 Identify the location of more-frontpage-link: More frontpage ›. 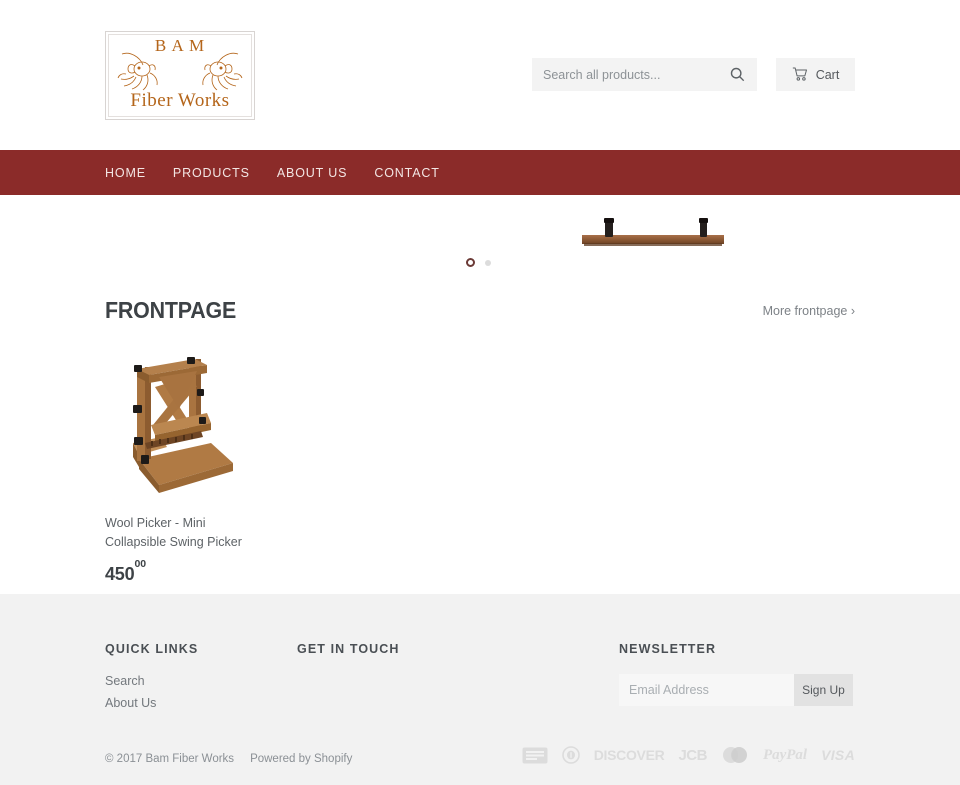
(809, 311).